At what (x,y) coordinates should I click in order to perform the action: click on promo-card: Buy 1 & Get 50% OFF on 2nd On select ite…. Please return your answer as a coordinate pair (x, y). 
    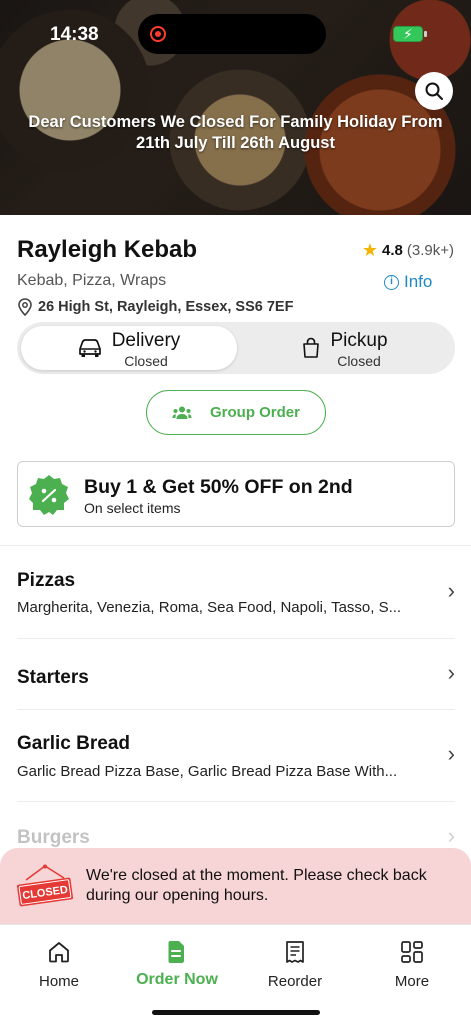
    Looking at the image, I should click on (236, 494).